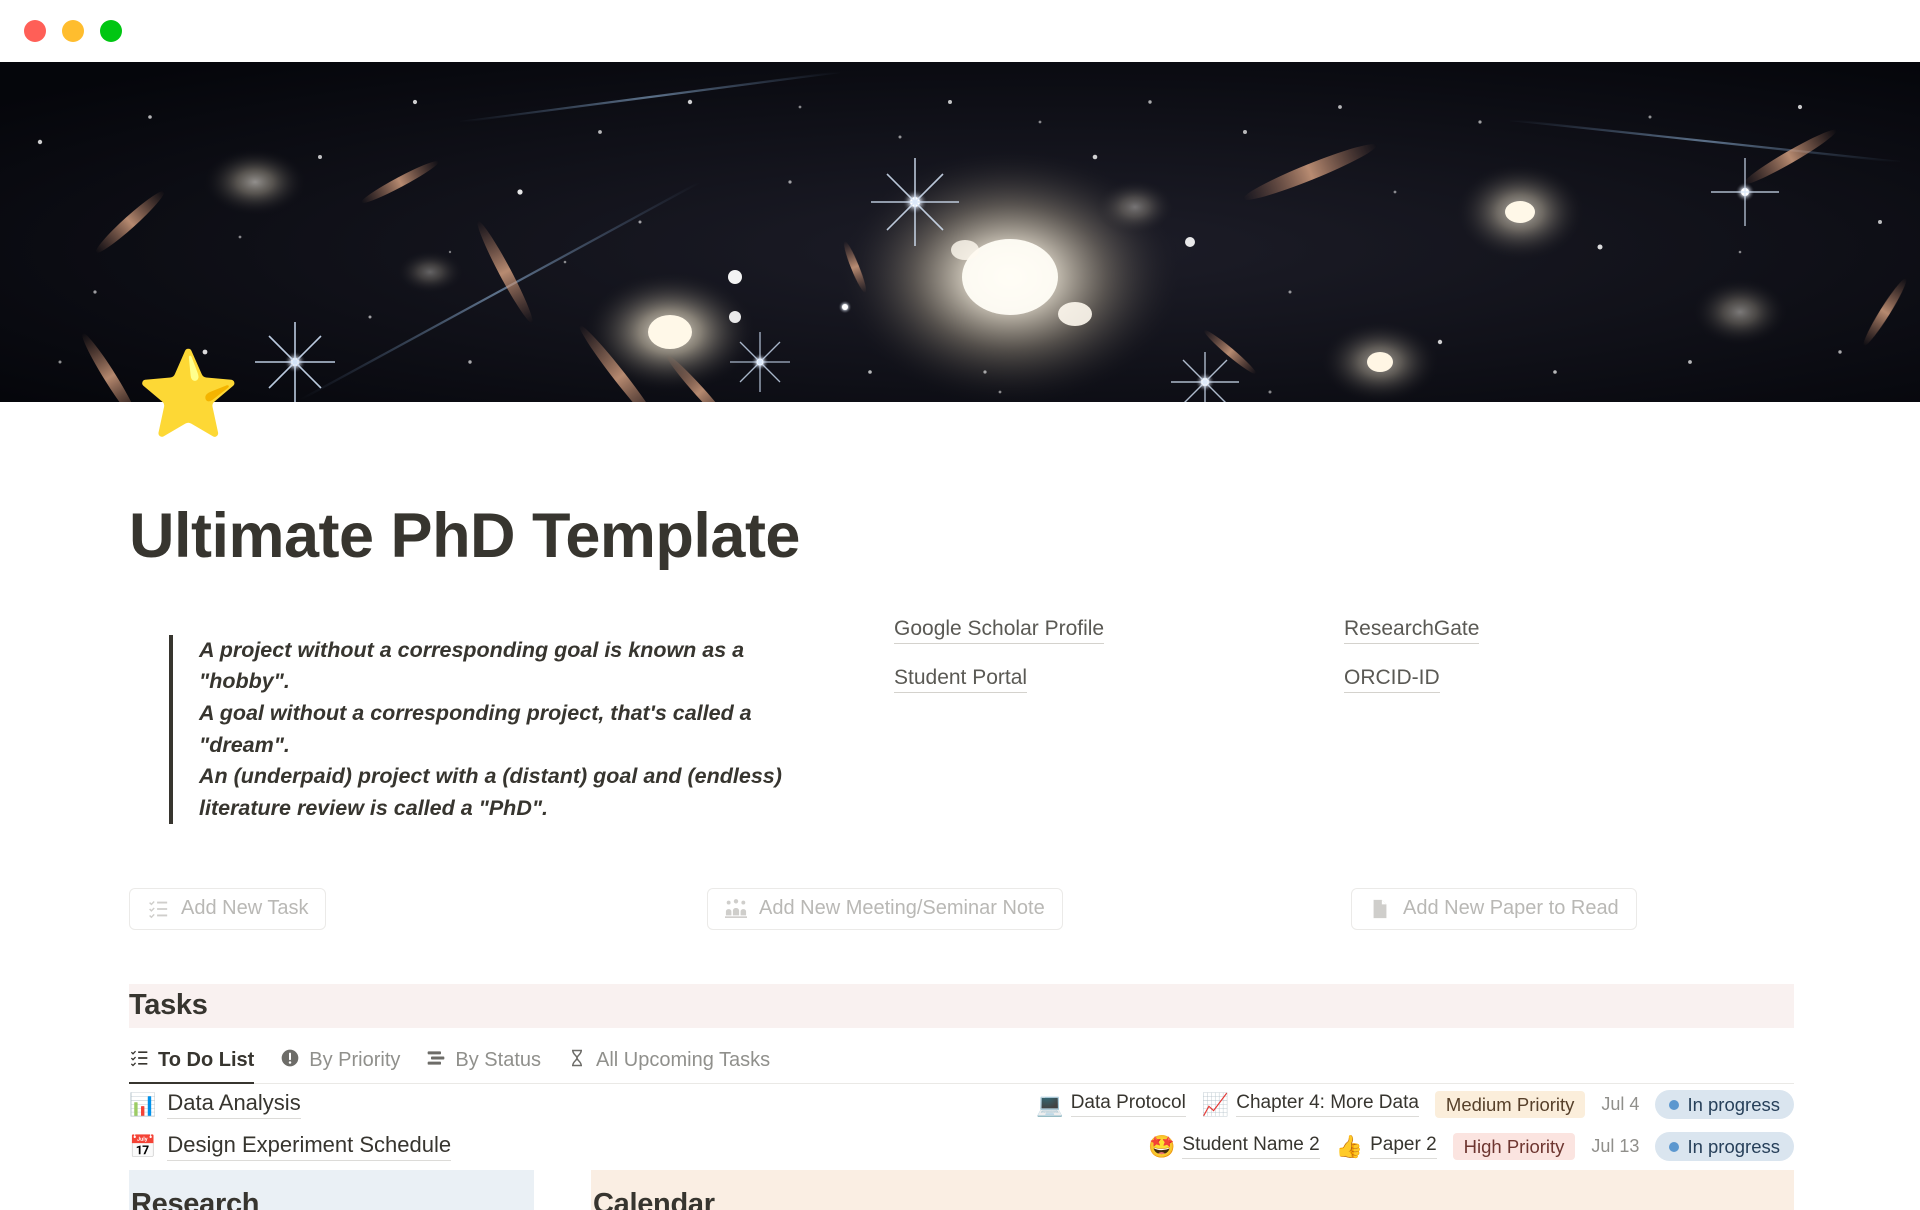  Describe the element at coordinates (1510, 1105) in the screenshot. I see `priority-badge: Medium Priority` at that location.